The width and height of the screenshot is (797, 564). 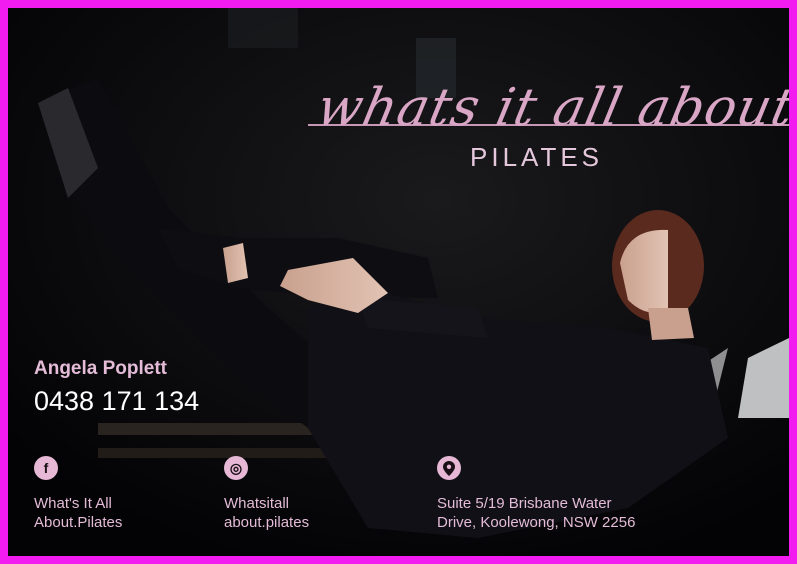 I want to click on facebook-icon: f, so click(x=46, y=468).